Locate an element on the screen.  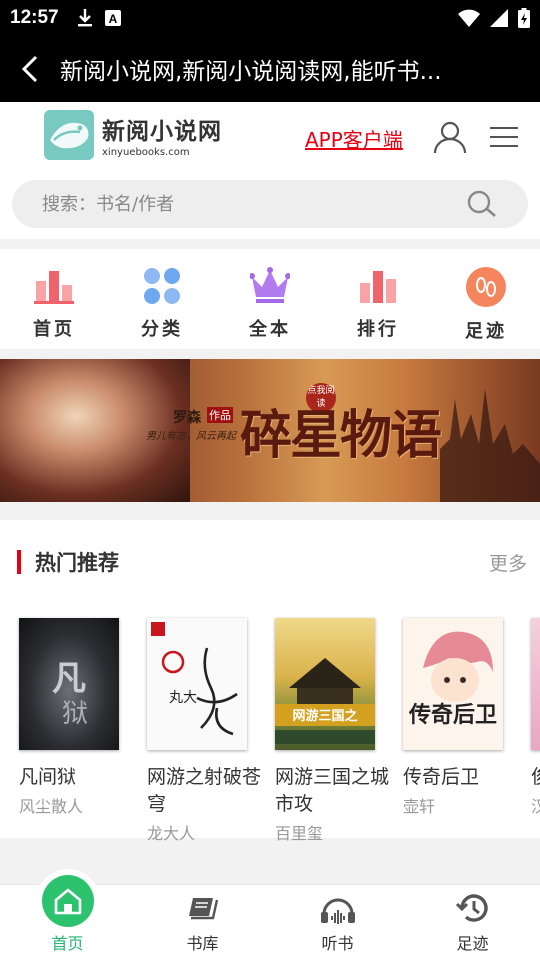
home-icon is located at coordinates (68, 901).